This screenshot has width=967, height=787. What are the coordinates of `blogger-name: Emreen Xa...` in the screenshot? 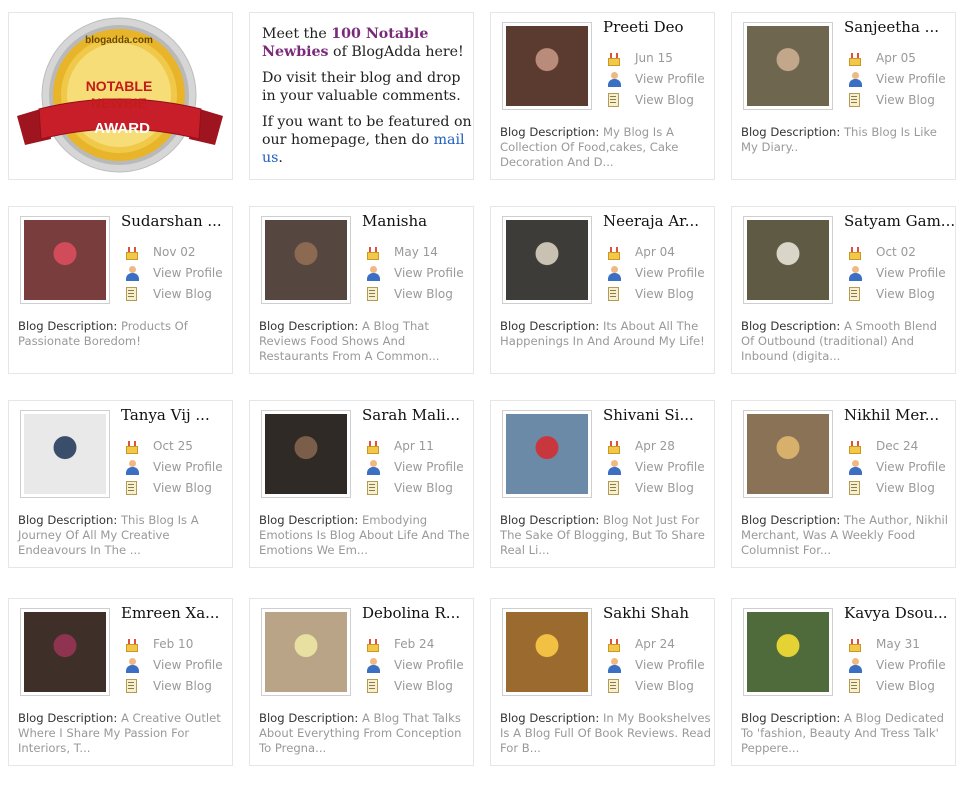 It's located at (176, 613).